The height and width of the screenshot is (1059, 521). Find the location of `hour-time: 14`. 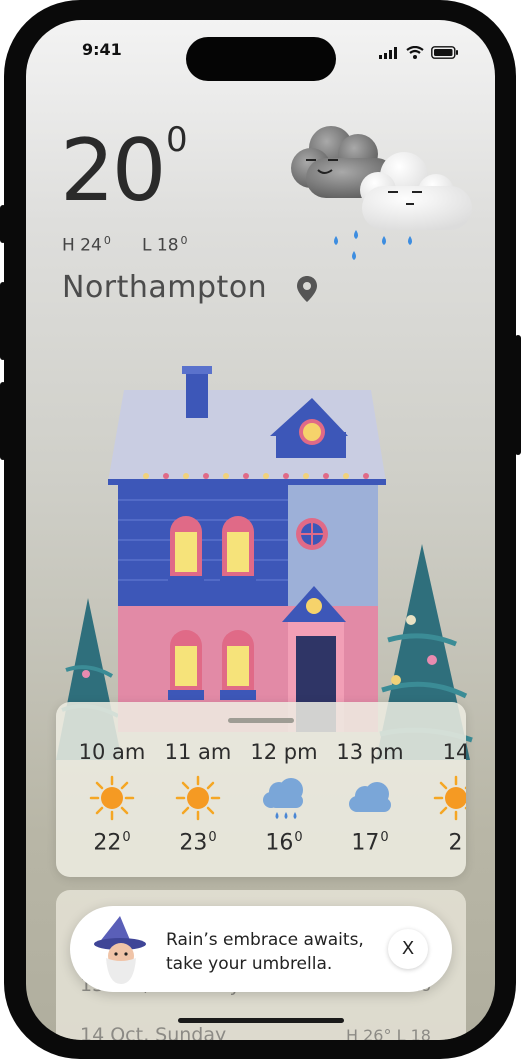

hour-time: 14 is located at coordinates (454, 752).